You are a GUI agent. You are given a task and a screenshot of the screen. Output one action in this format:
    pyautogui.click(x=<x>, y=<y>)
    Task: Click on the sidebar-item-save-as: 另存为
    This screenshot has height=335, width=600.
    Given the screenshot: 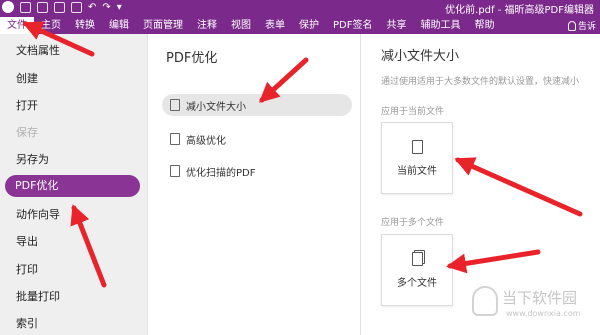 What is the action you would take?
    pyautogui.click(x=32, y=159)
    